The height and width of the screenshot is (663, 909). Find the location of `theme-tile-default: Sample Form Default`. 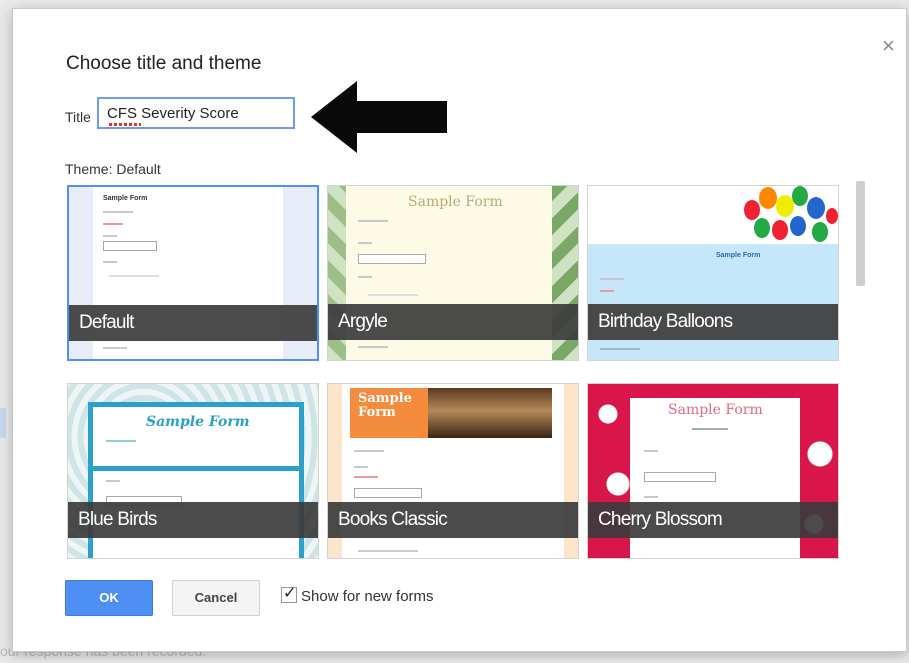

theme-tile-default: Sample Form Default is located at coordinates (193, 273).